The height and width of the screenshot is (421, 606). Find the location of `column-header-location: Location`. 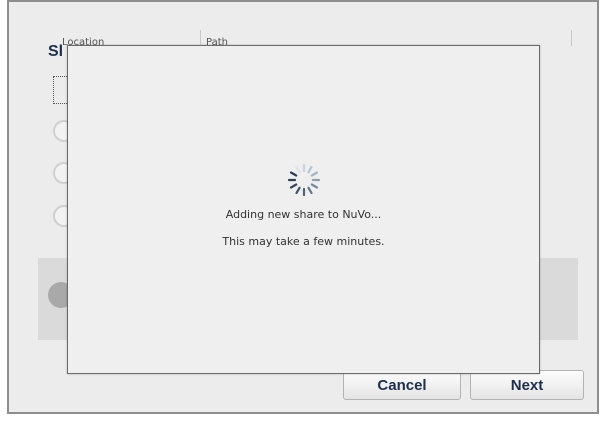

column-header-location: Location is located at coordinates (83, 39).